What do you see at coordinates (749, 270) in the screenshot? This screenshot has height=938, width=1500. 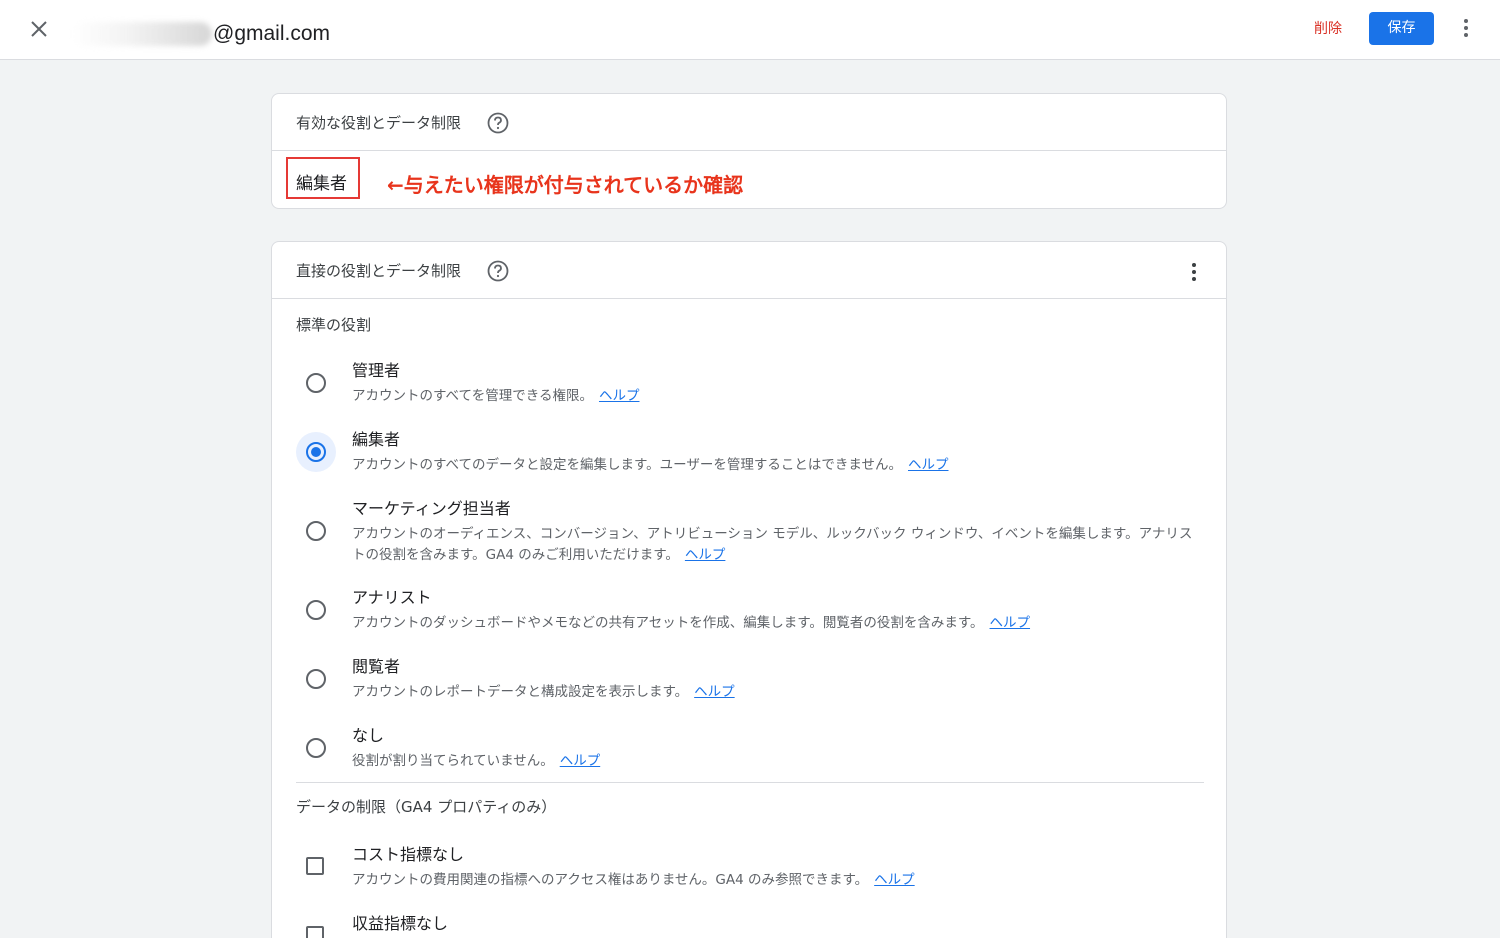 I see `card-header: 直接の役割とデータ制限` at bounding box center [749, 270].